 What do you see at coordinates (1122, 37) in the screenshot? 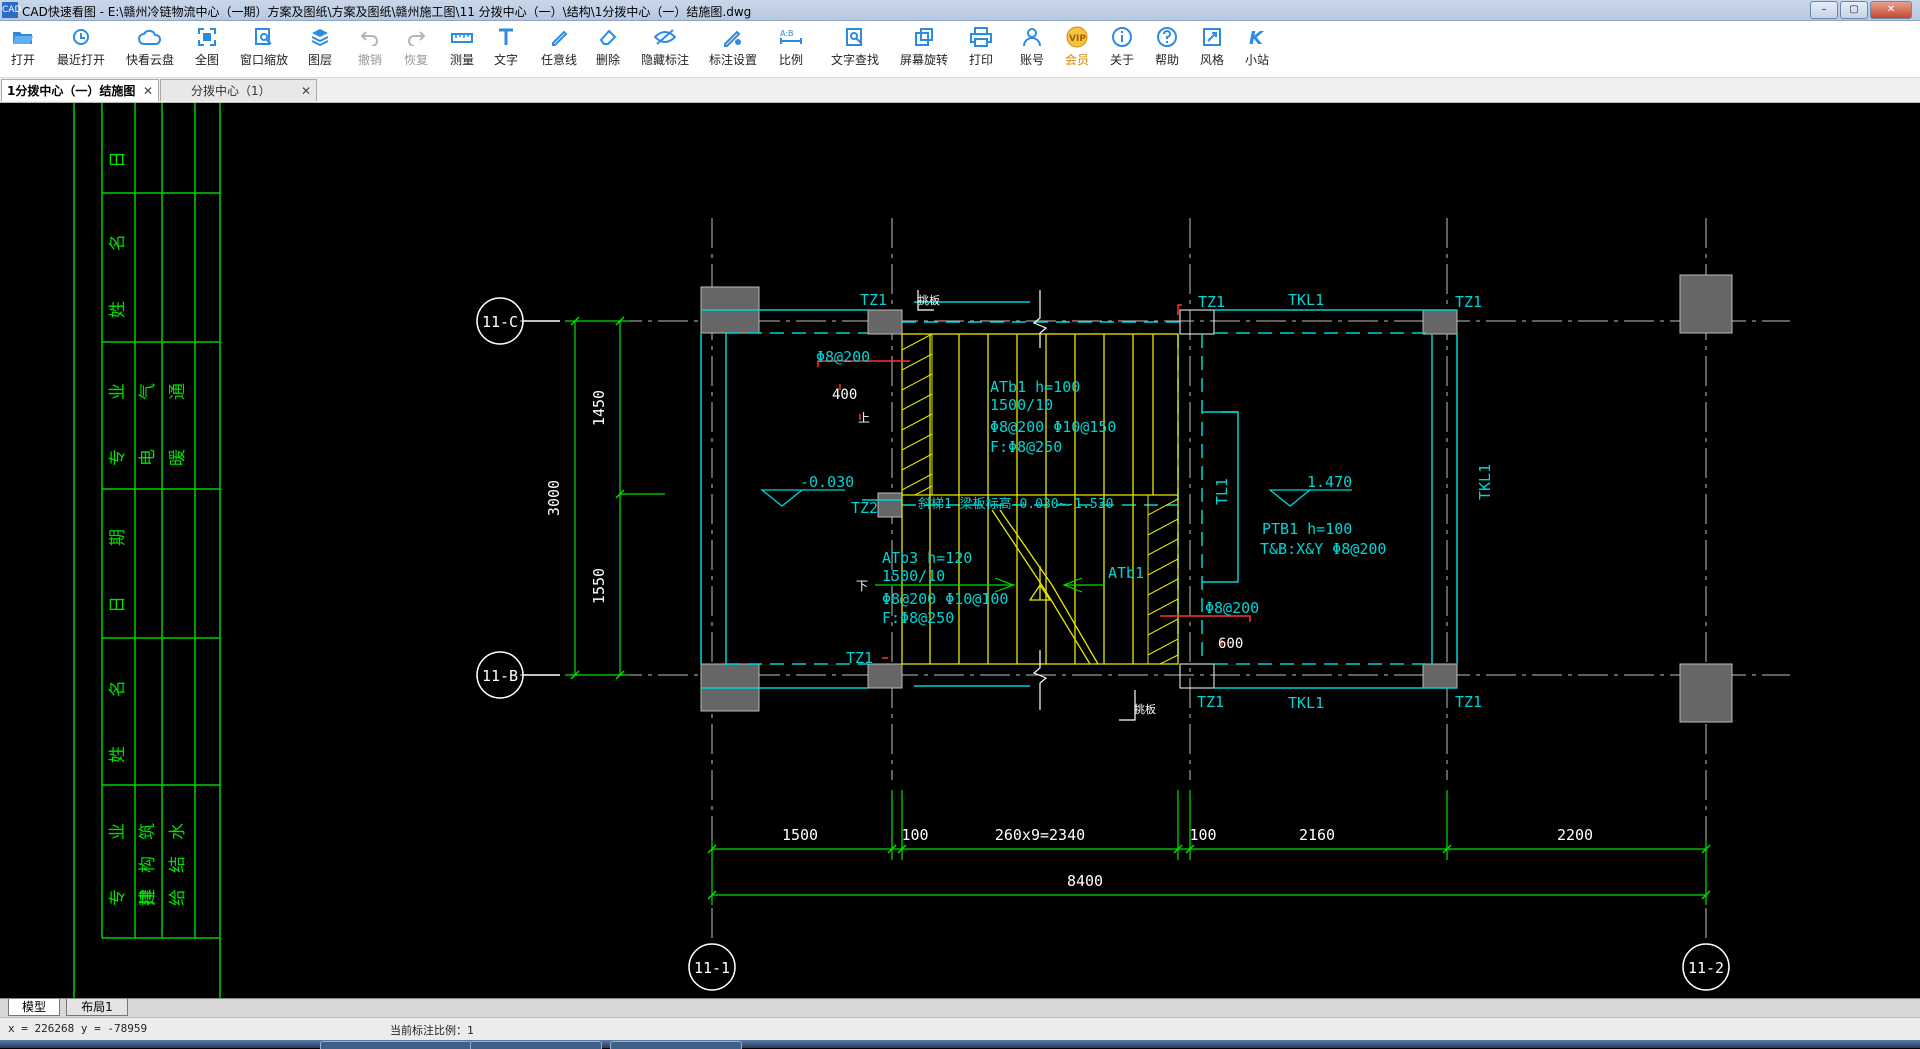
I see `info-icon` at bounding box center [1122, 37].